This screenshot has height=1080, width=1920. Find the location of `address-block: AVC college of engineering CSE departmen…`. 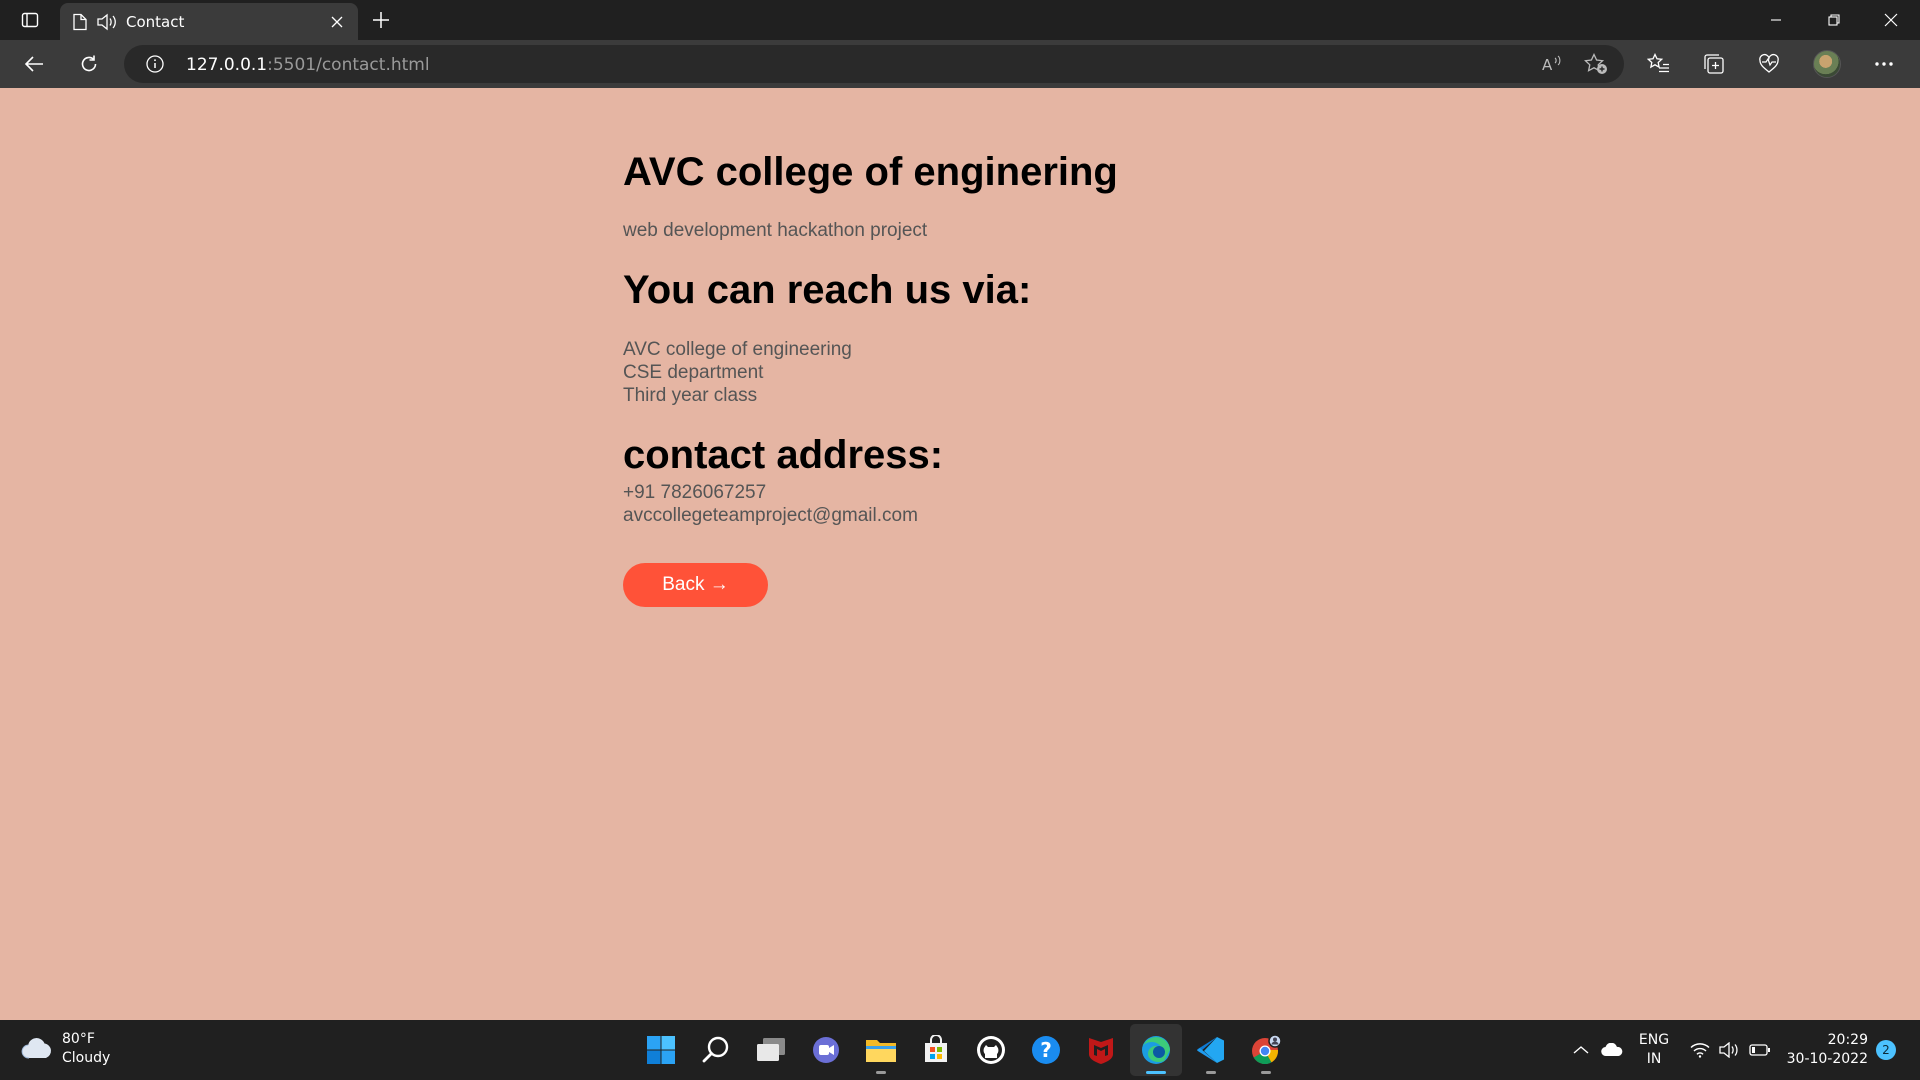

address-block: AVC college of engineering CSE departmen… is located at coordinates (973, 372).